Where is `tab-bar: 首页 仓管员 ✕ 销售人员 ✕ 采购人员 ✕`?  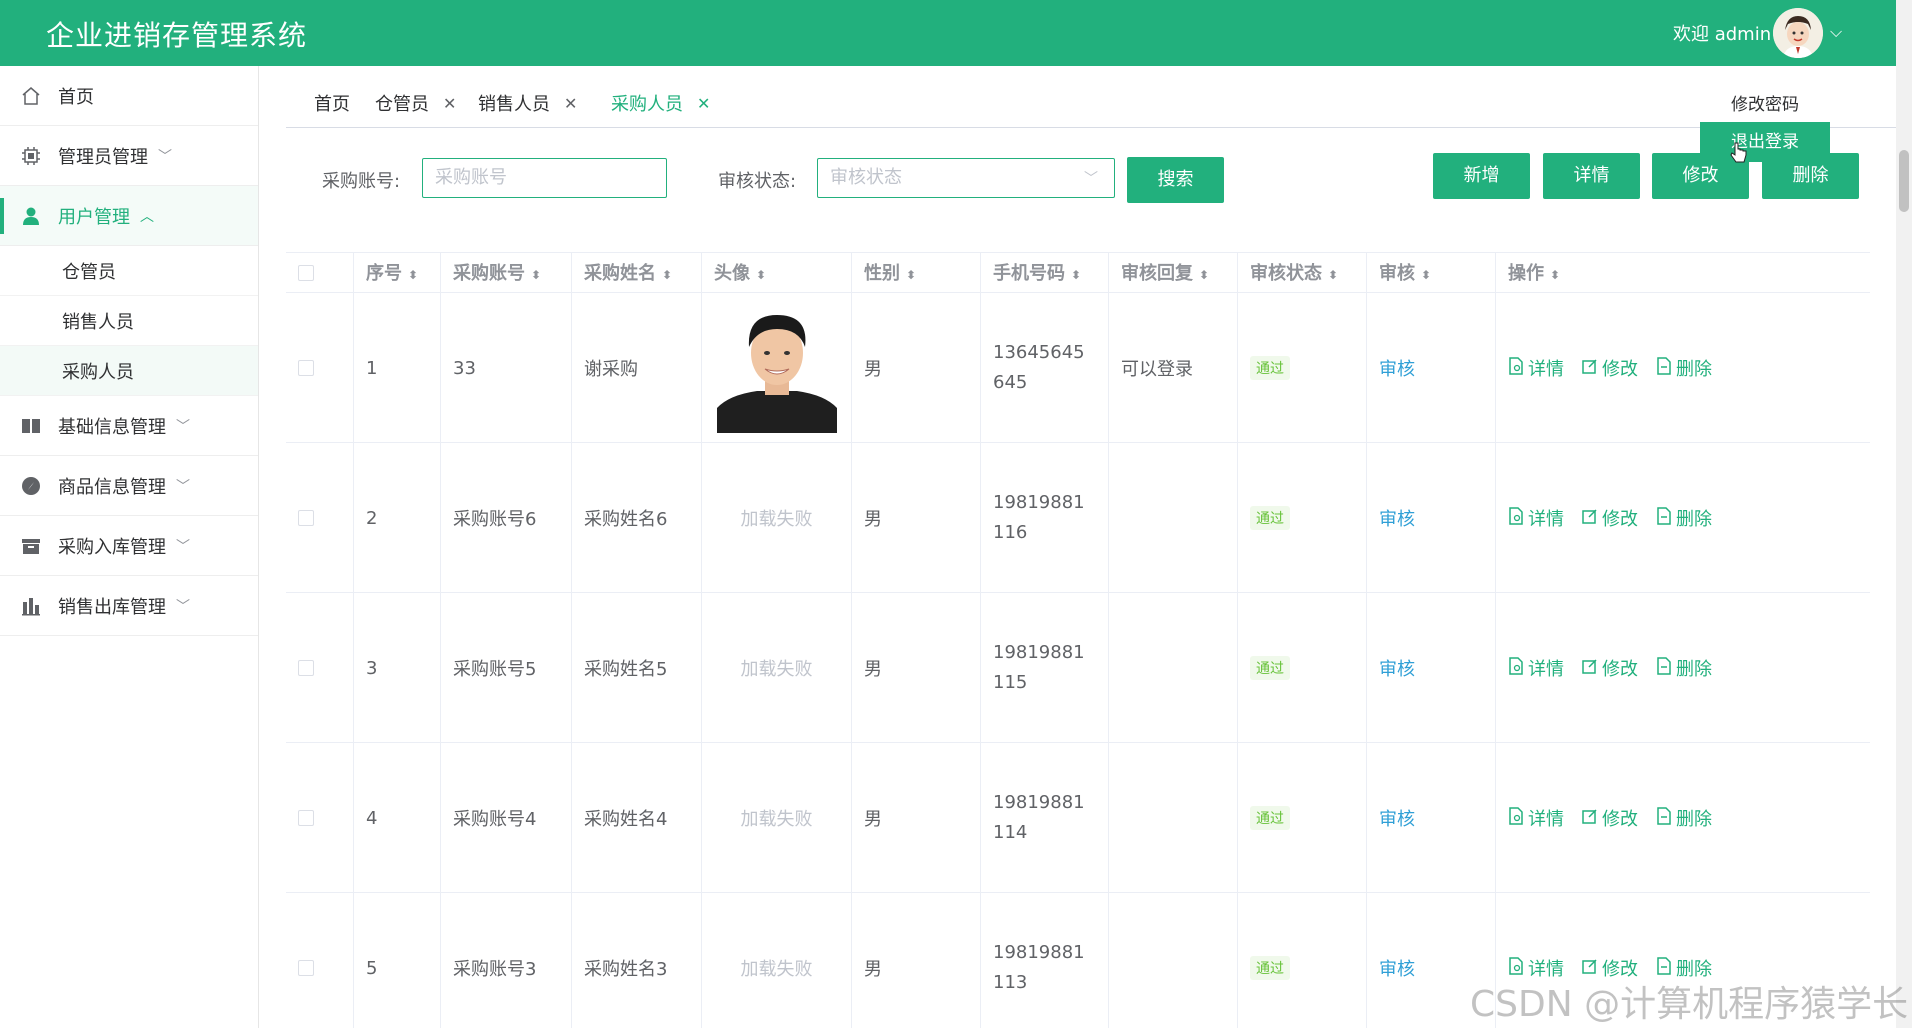 tab-bar: 首页 仓管员 ✕ 销售人员 ✕ 采购人员 ✕ is located at coordinates (1091, 104).